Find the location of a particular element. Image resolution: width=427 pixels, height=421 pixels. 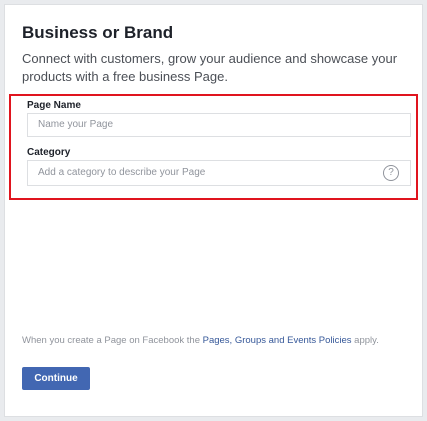

question-help-icon: ? is located at coordinates (391, 173).